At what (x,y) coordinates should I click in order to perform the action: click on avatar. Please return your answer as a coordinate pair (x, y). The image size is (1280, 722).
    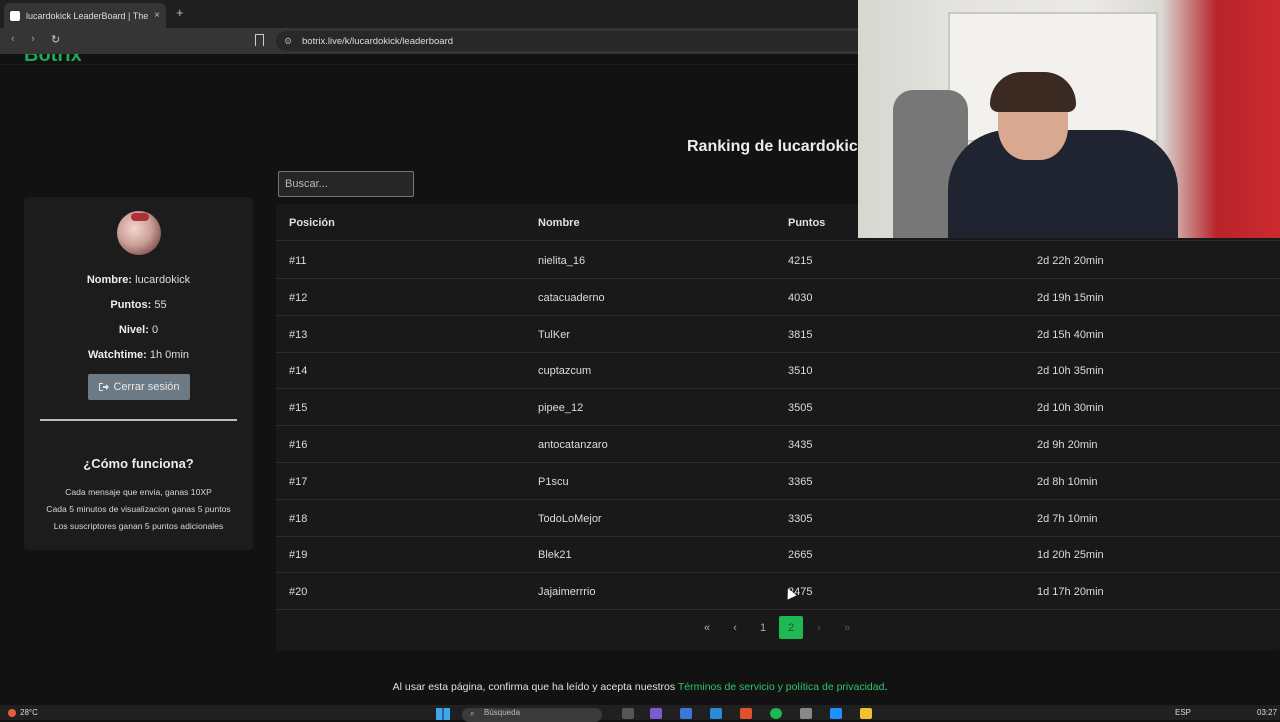
    Looking at the image, I should click on (139, 233).